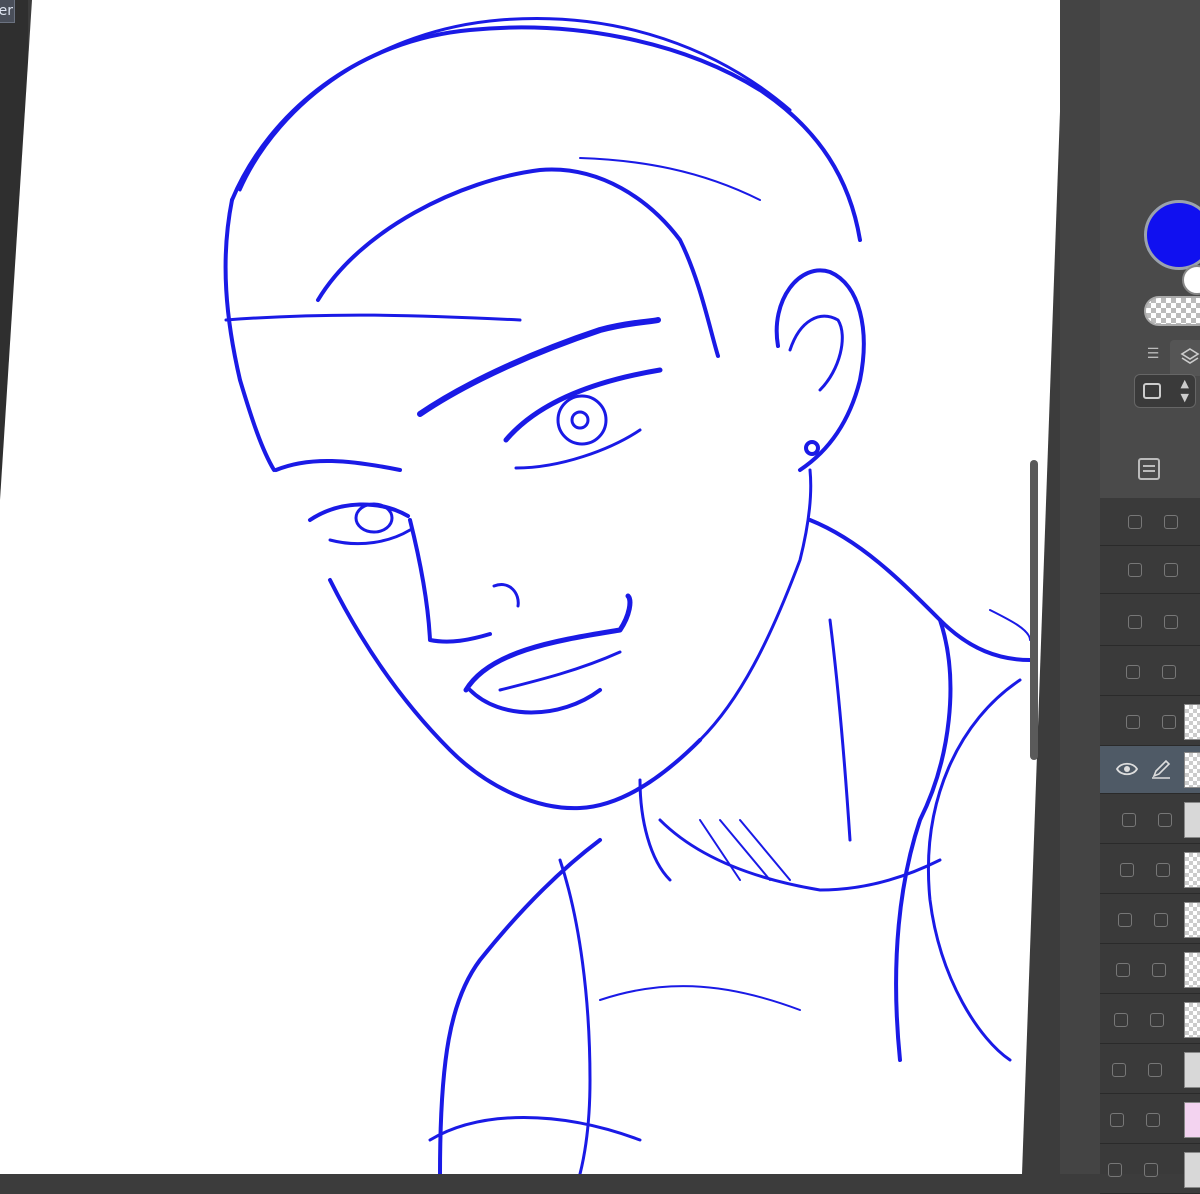 This screenshot has height=1194, width=1200. I want to click on chevron-updown-icon: ▲ ▼, so click(1184, 390).